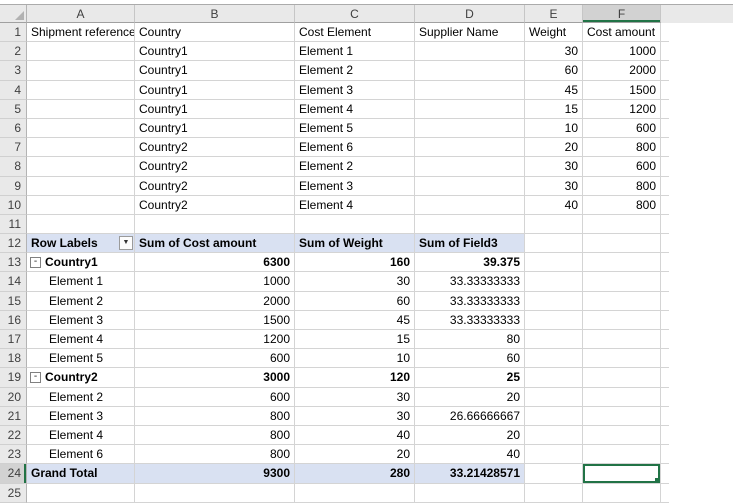  I want to click on cell-F20, so click(622, 397).